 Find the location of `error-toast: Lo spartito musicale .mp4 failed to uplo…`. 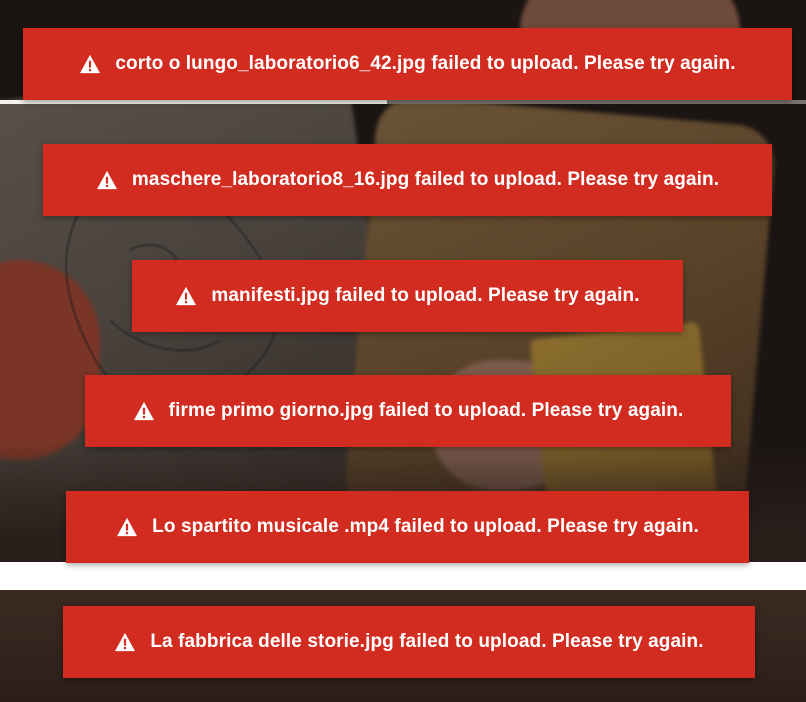

error-toast: Lo spartito musicale .mp4 failed to uplo… is located at coordinates (407, 527).